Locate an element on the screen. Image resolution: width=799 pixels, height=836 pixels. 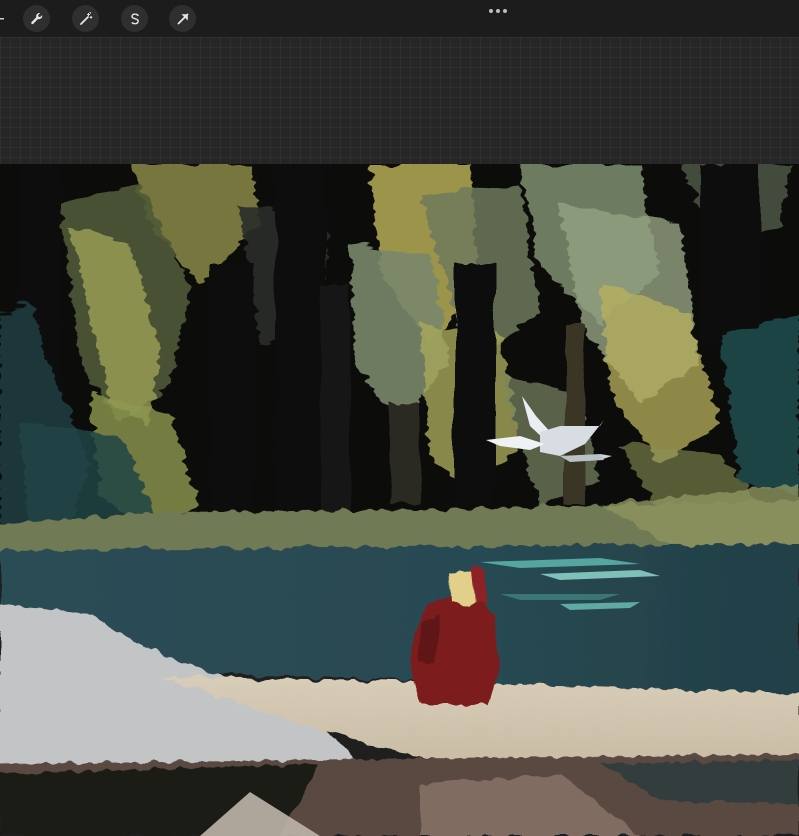
toolbar-partial-button is located at coordinates (3, 18).